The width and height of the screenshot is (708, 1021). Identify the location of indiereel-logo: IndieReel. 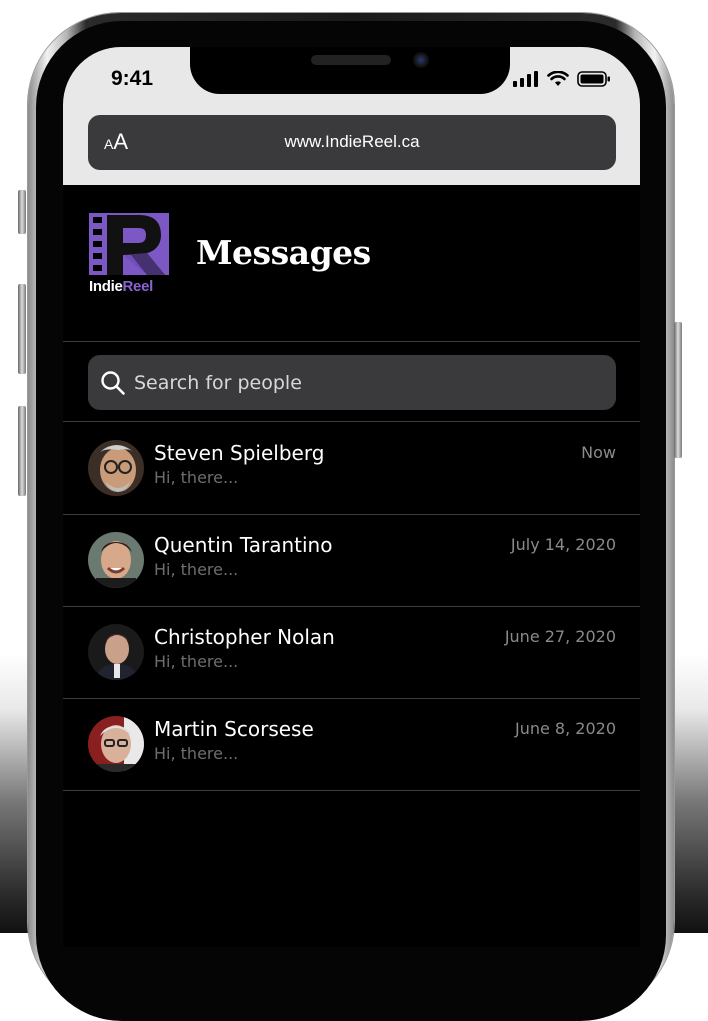
(129, 254).